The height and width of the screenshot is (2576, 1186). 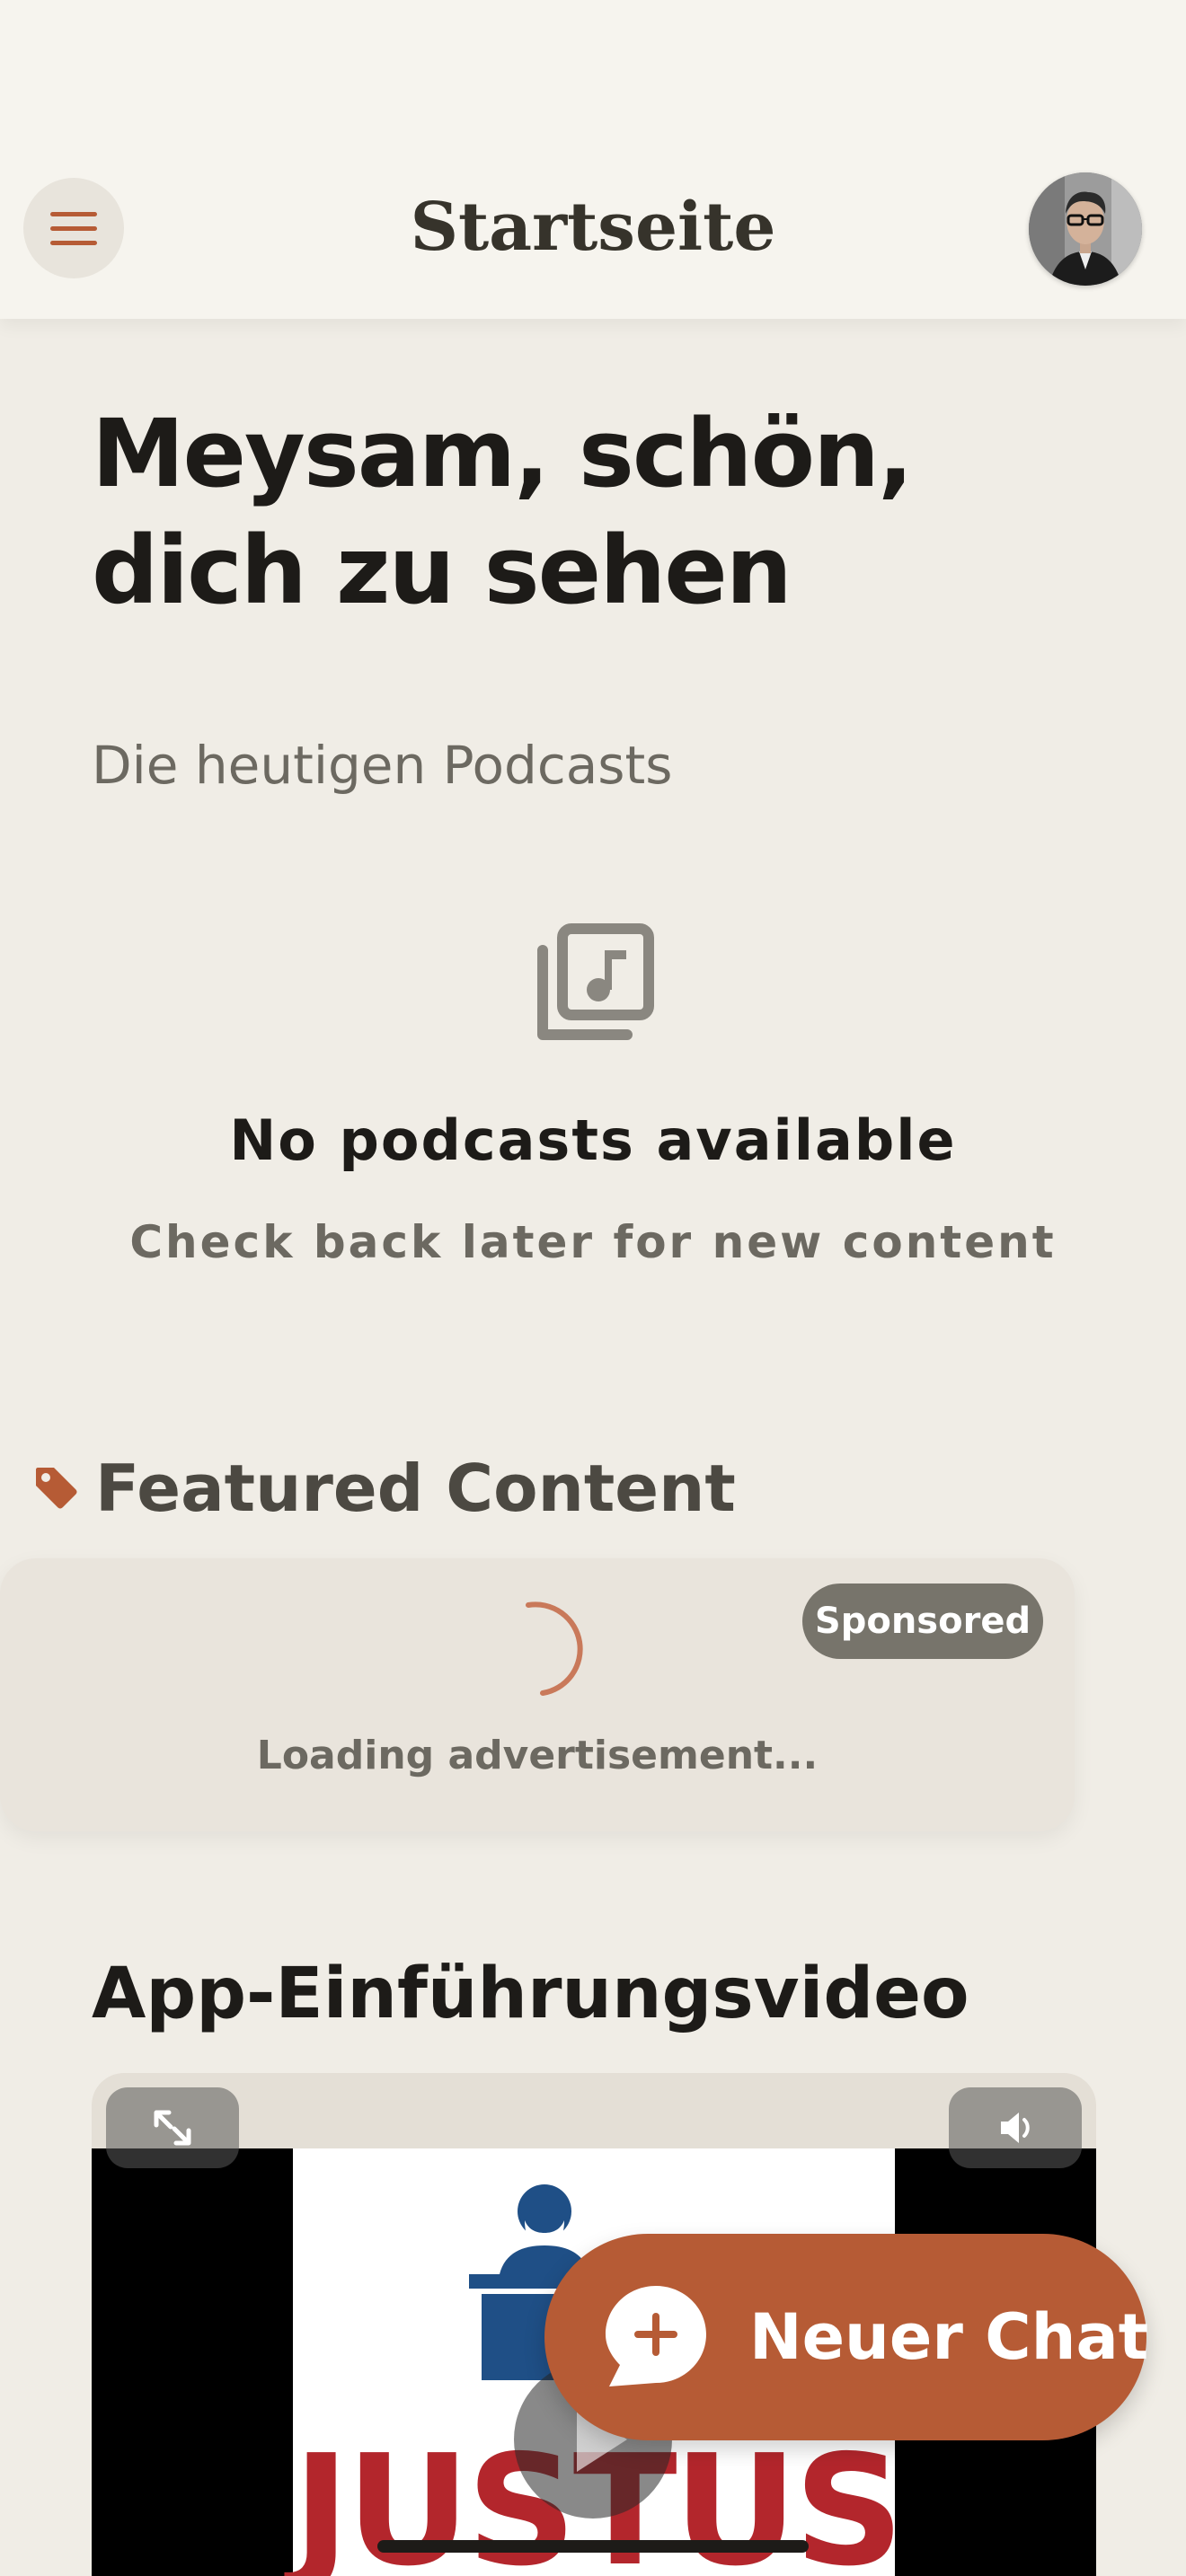 What do you see at coordinates (73, 228) in the screenshot?
I see `menu-button` at bounding box center [73, 228].